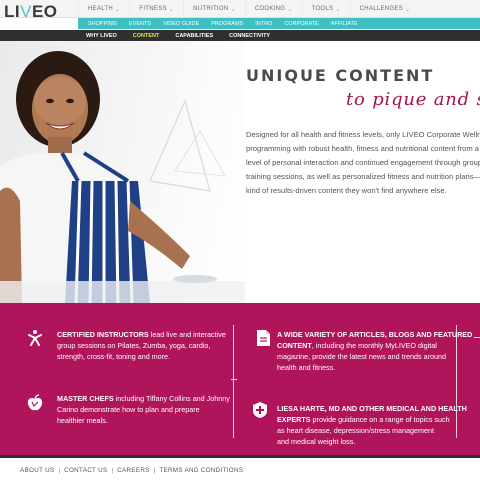 This screenshot has width=480, height=480. I want to click on nav-item-nutrition: NUTRITION ⌄, so click(214, 9).